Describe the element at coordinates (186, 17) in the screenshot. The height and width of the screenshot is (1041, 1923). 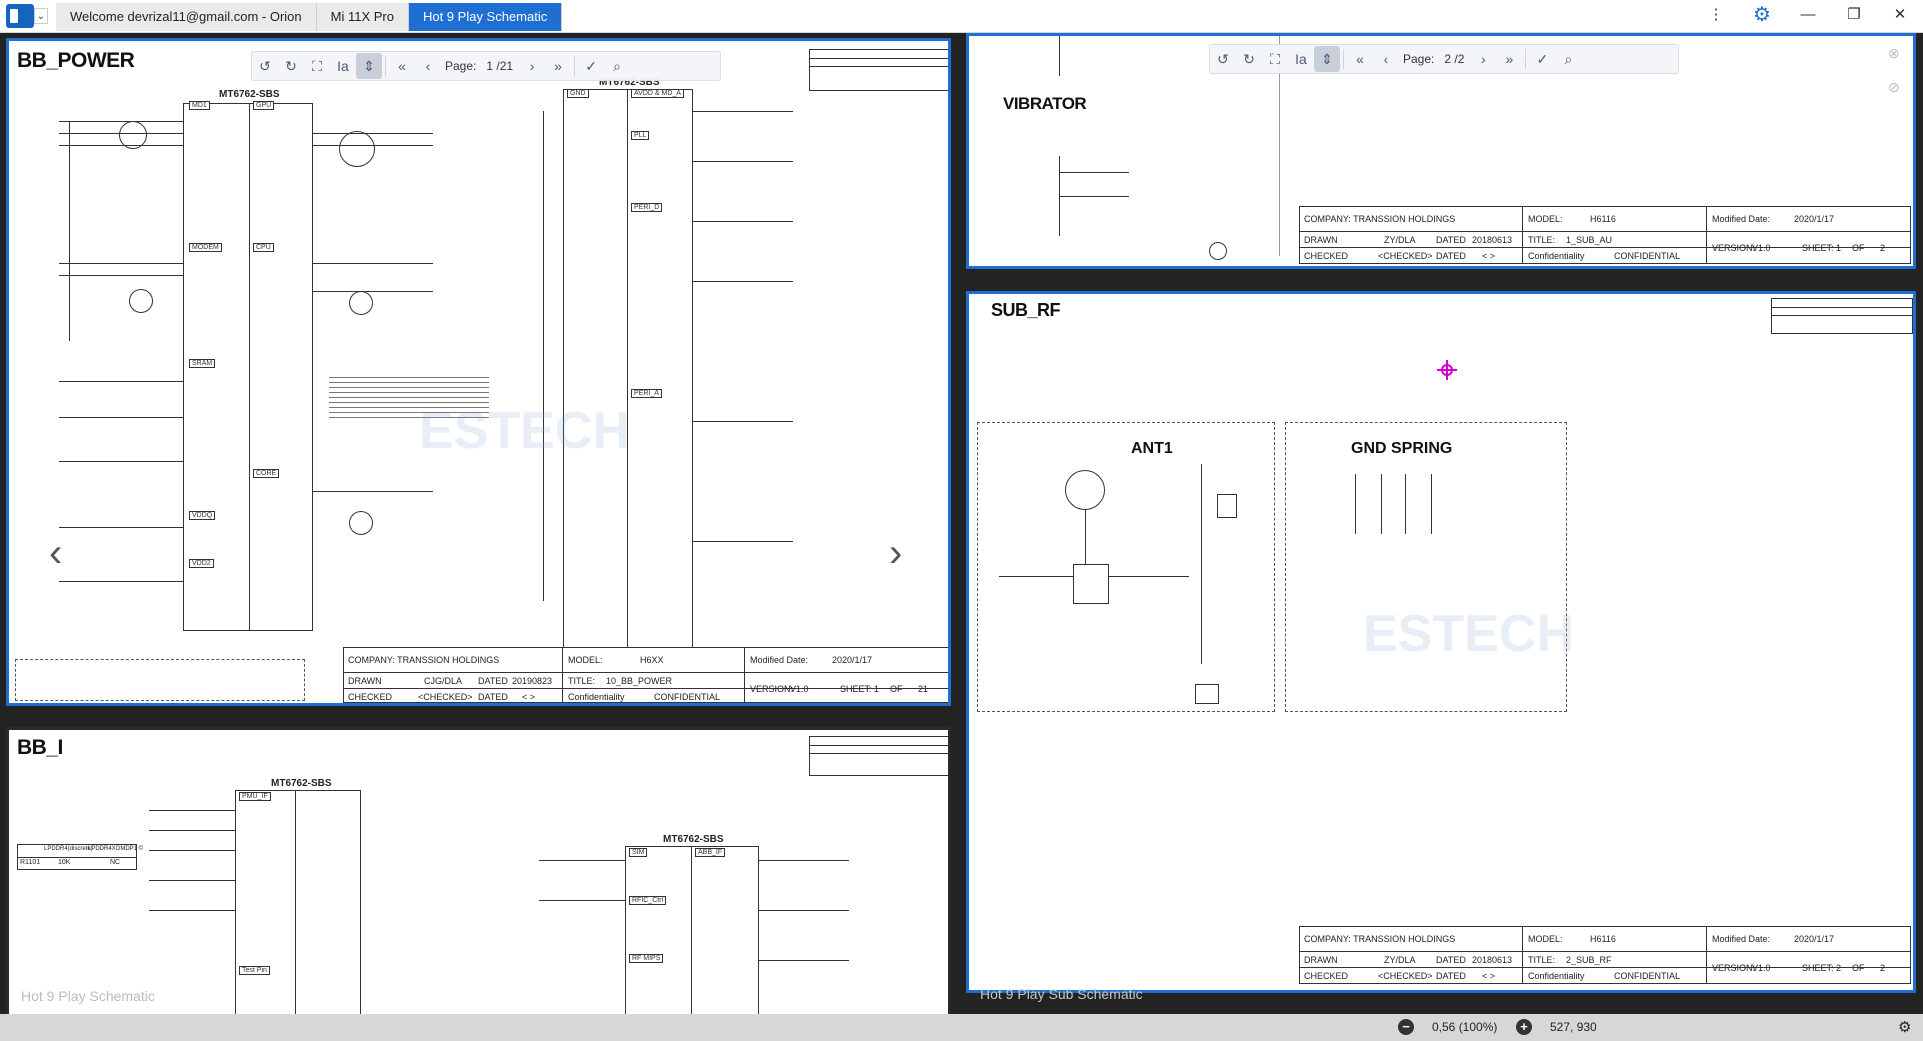
I see `tab-welcome: Welcome devrizal11@gmail.com - Orion` at that location.